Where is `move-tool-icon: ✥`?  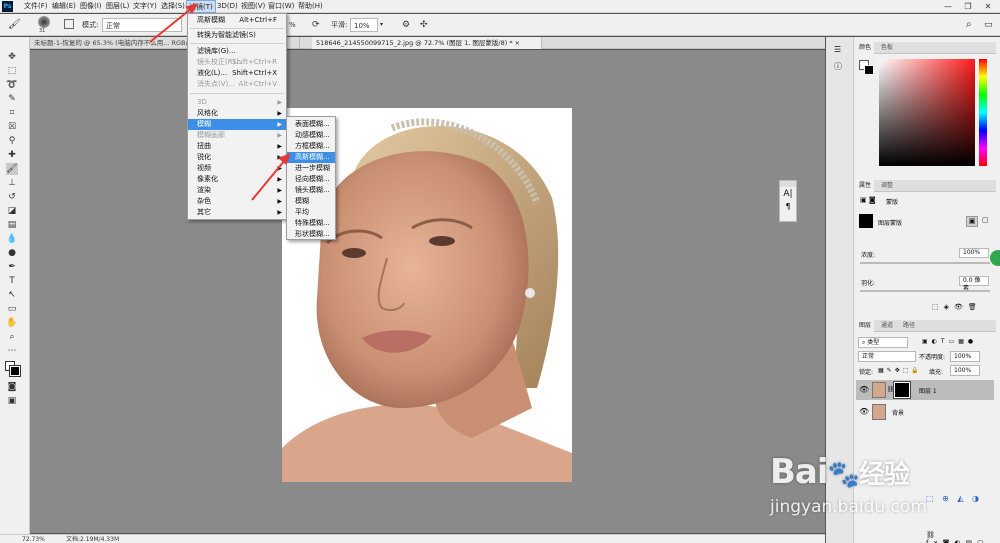
move-tool-icon: ✥ is located at coordinates (12, 57).